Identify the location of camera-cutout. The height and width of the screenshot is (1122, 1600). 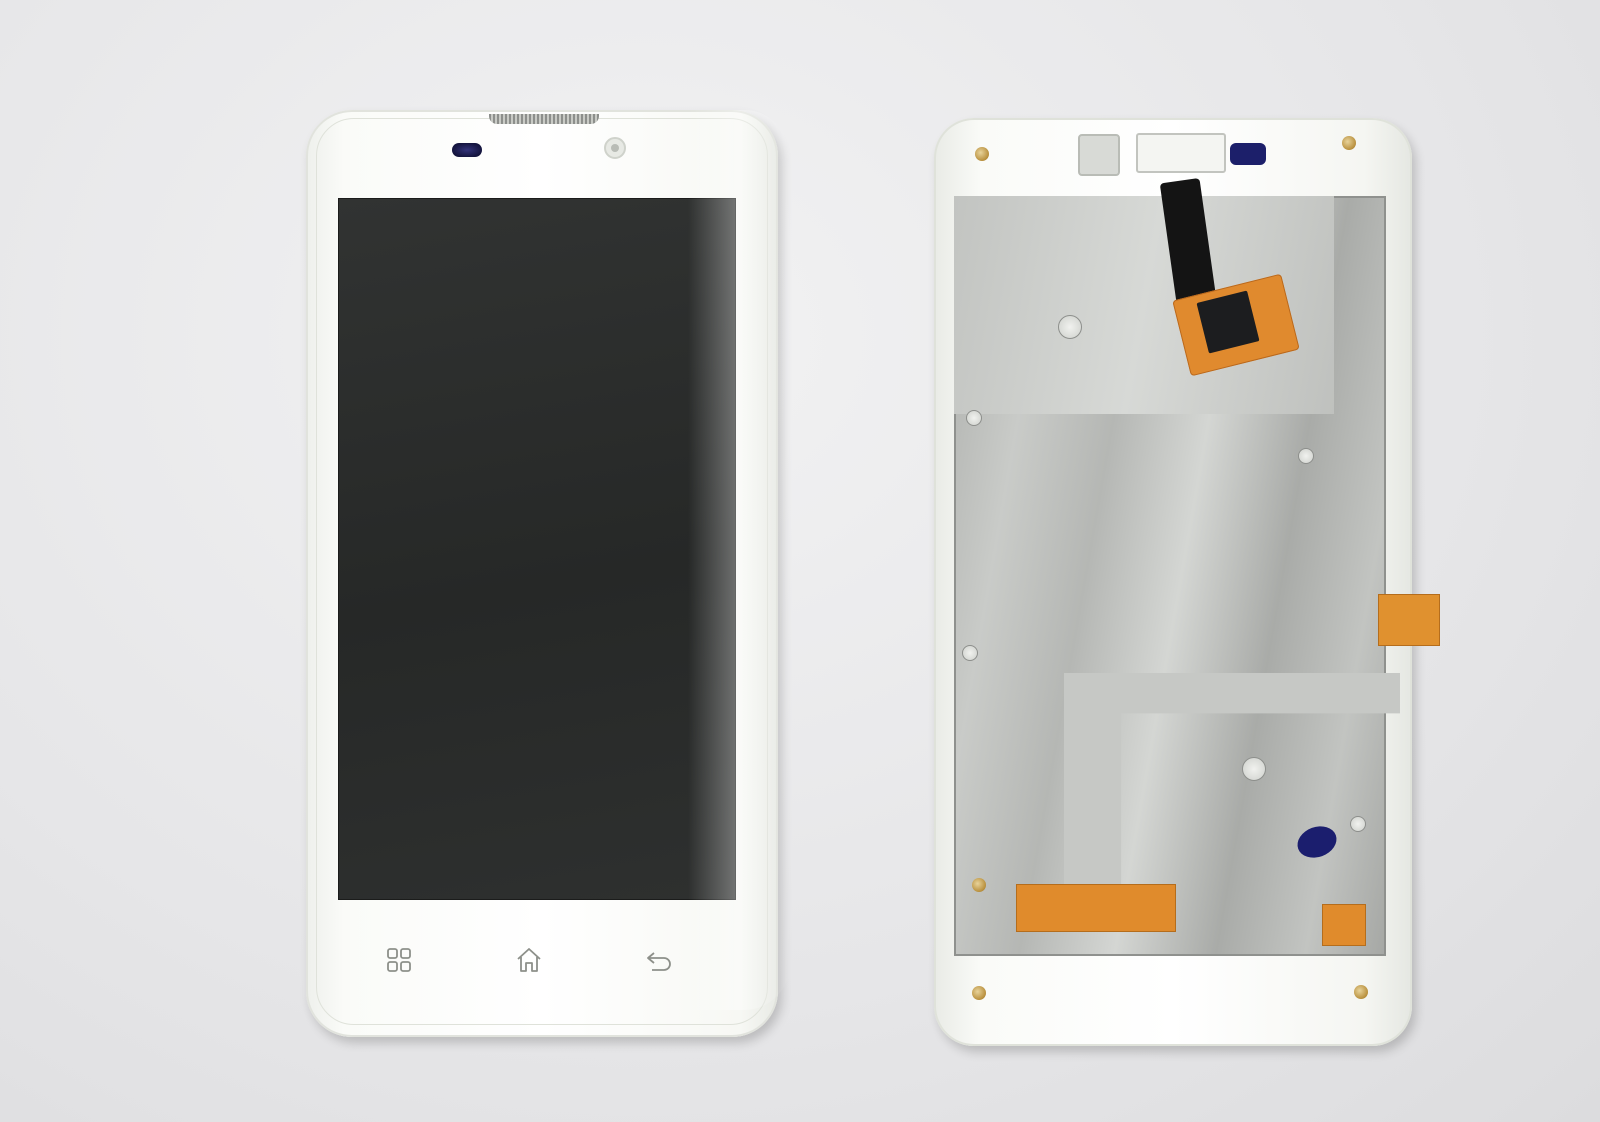
(1099, 155).